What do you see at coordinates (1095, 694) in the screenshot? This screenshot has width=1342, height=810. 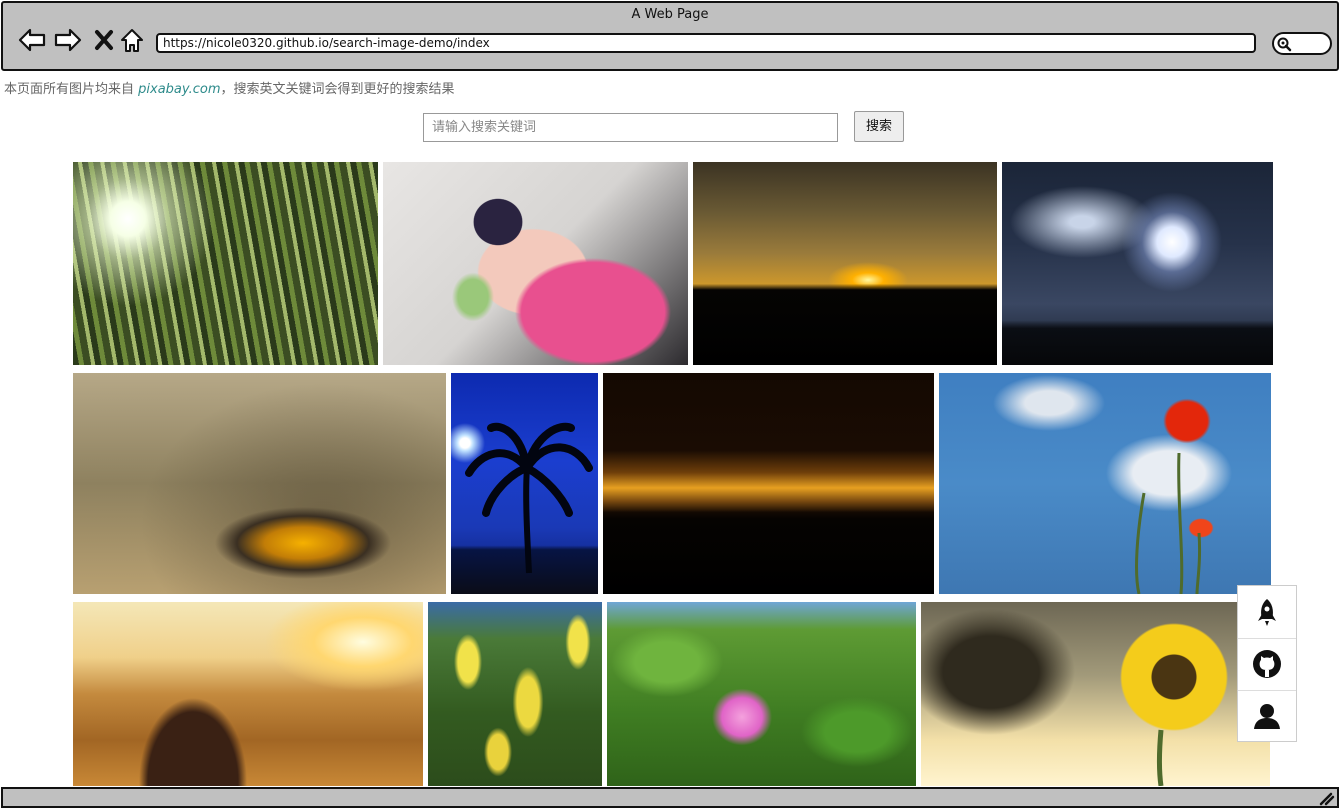 I see `sunflower-photo` at bounding box center [1095, 694].